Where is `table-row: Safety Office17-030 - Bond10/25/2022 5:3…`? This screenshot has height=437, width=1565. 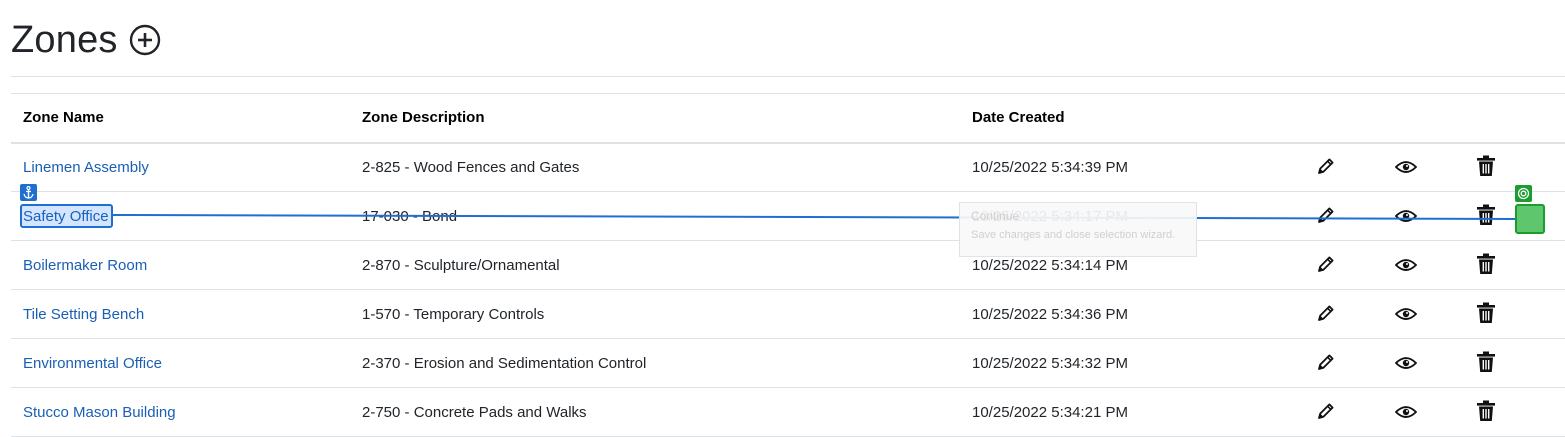 table-row: Safety Office17-030 - Bond10/25/2022 5:3… is located at coordinates (788, 216).